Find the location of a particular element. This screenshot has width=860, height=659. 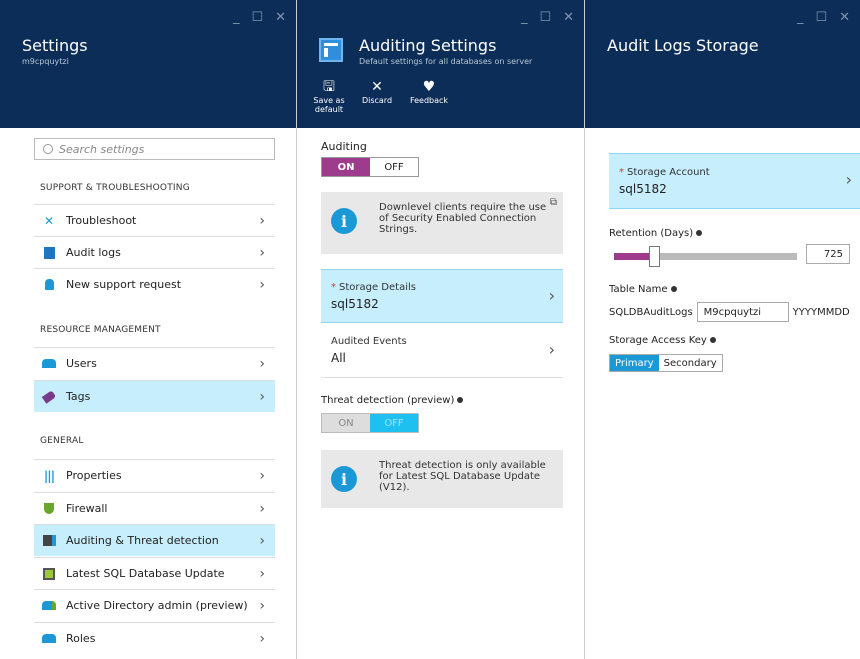

storage-header: _ ☐ ✕ Audit Logs Storage is located at coordinates (722, 64).